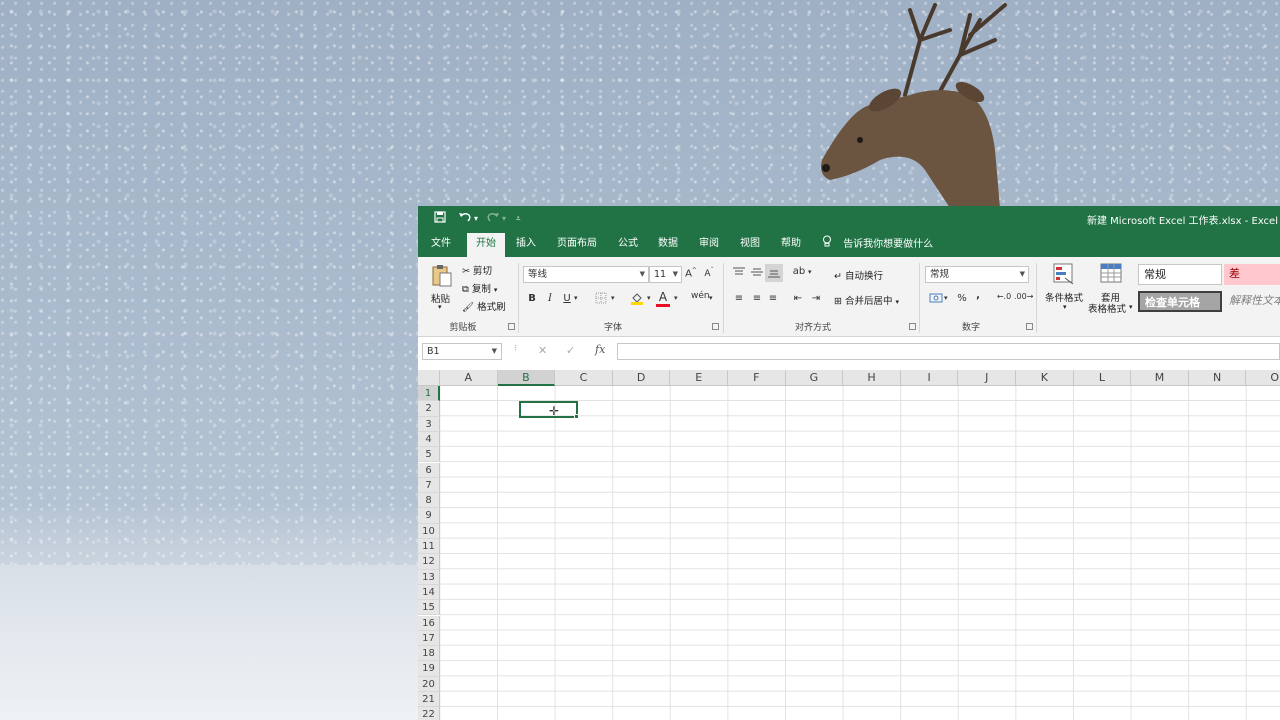 The width and height of the screenshot is (1280, 720). Describe the element at coordinates (1180, 301) in the screenshot. I see `style-check-cell: 检查单元格` at that location.